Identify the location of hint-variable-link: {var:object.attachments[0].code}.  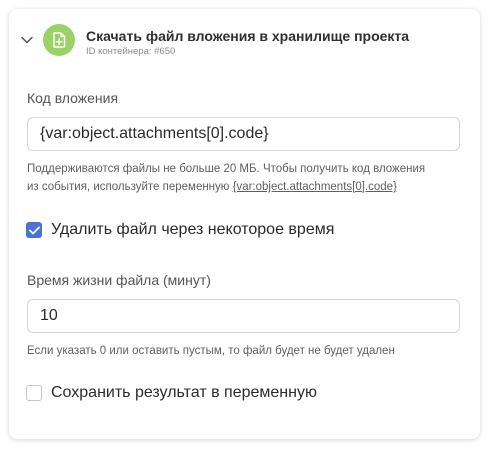
(315, 187).